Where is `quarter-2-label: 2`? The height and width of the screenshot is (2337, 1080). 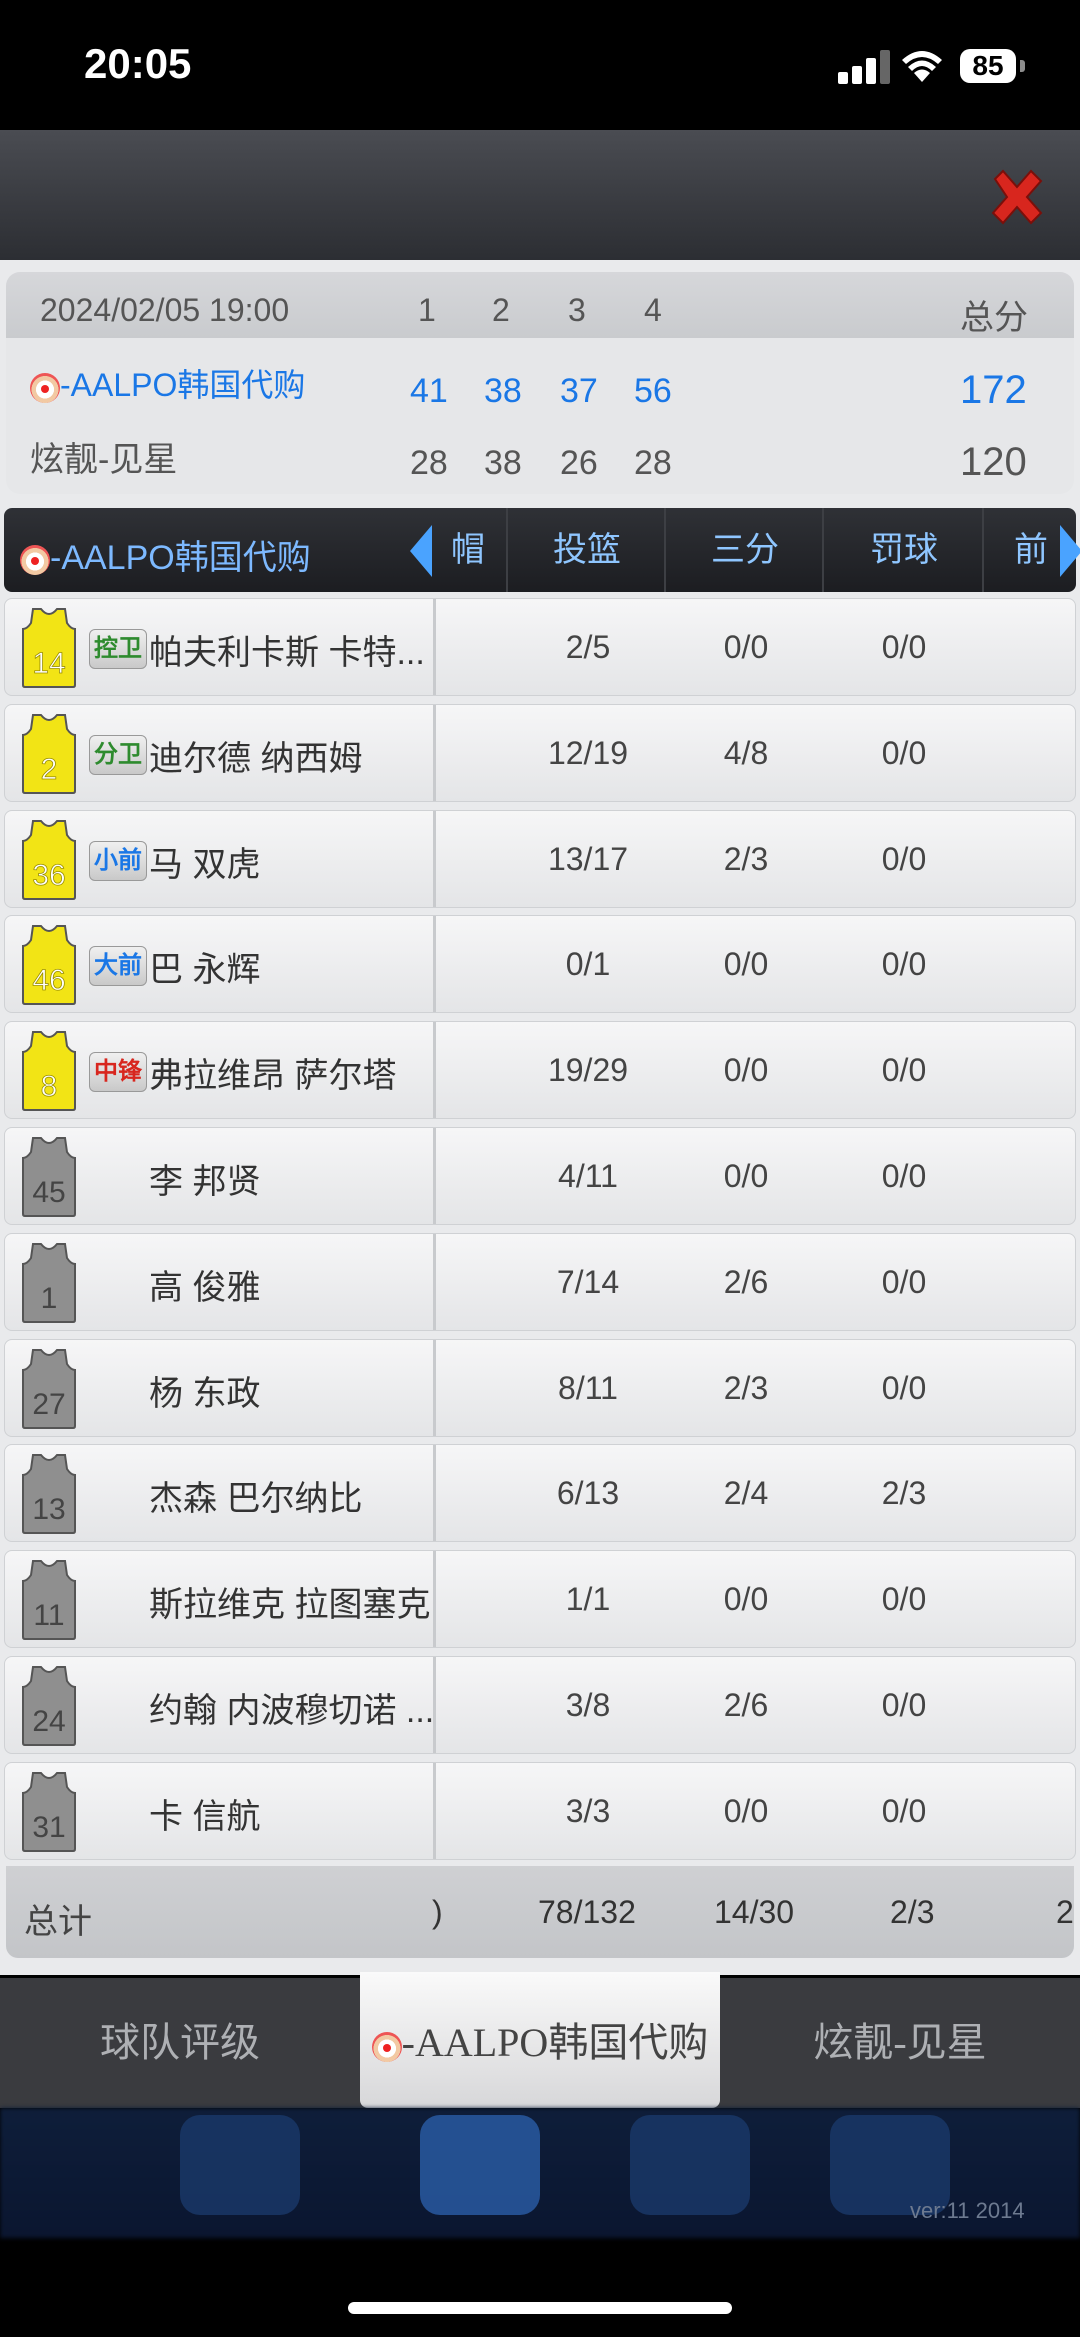
quarter-2-label: 2 is located at coordinates (501, 310).